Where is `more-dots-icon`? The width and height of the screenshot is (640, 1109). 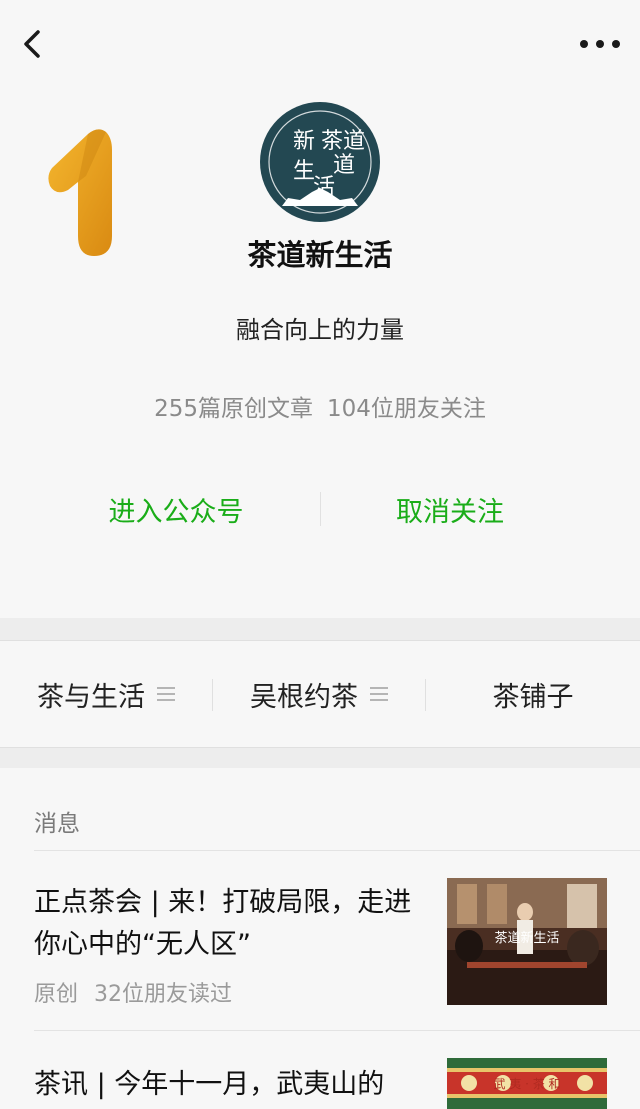 more-dots-icon is located at coordinates (584, 44).